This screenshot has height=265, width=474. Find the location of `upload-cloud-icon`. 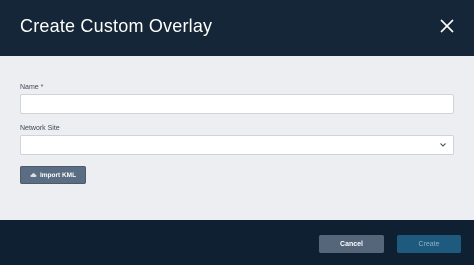

upload-cloud-icon is located at coordinates (33, 175).